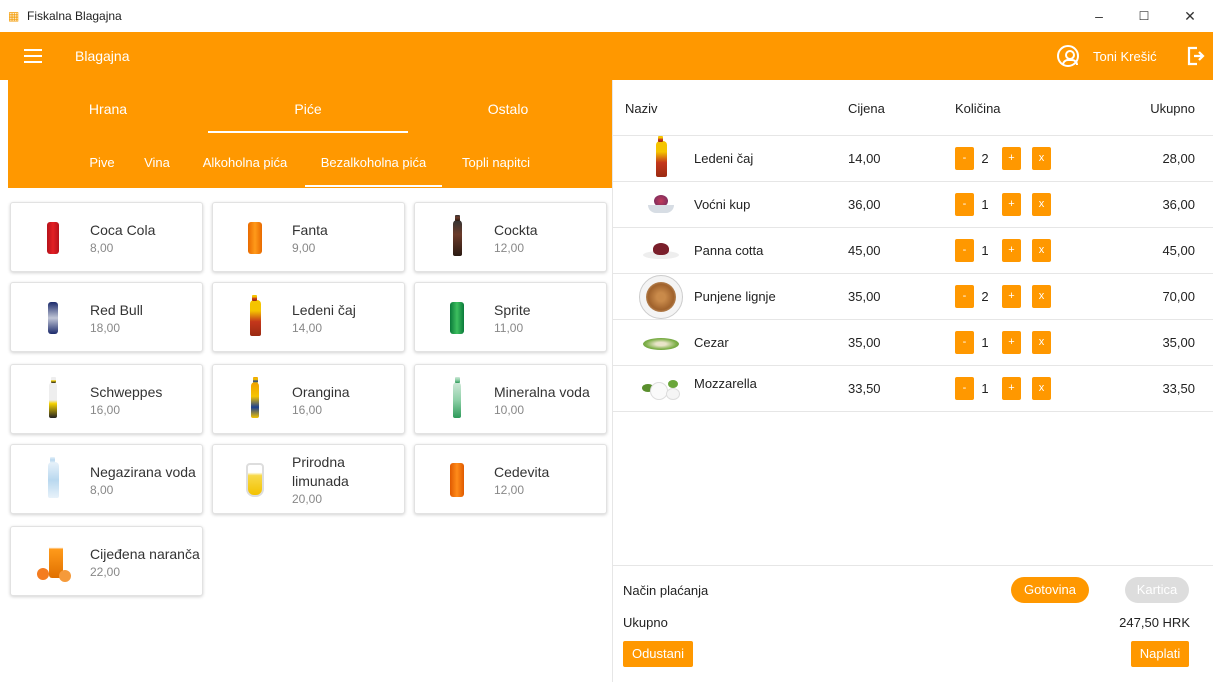 The height and width of the screenshot is (682, 1213). I want to click on order-item-name: Punjene lignje, so click(735, 296).